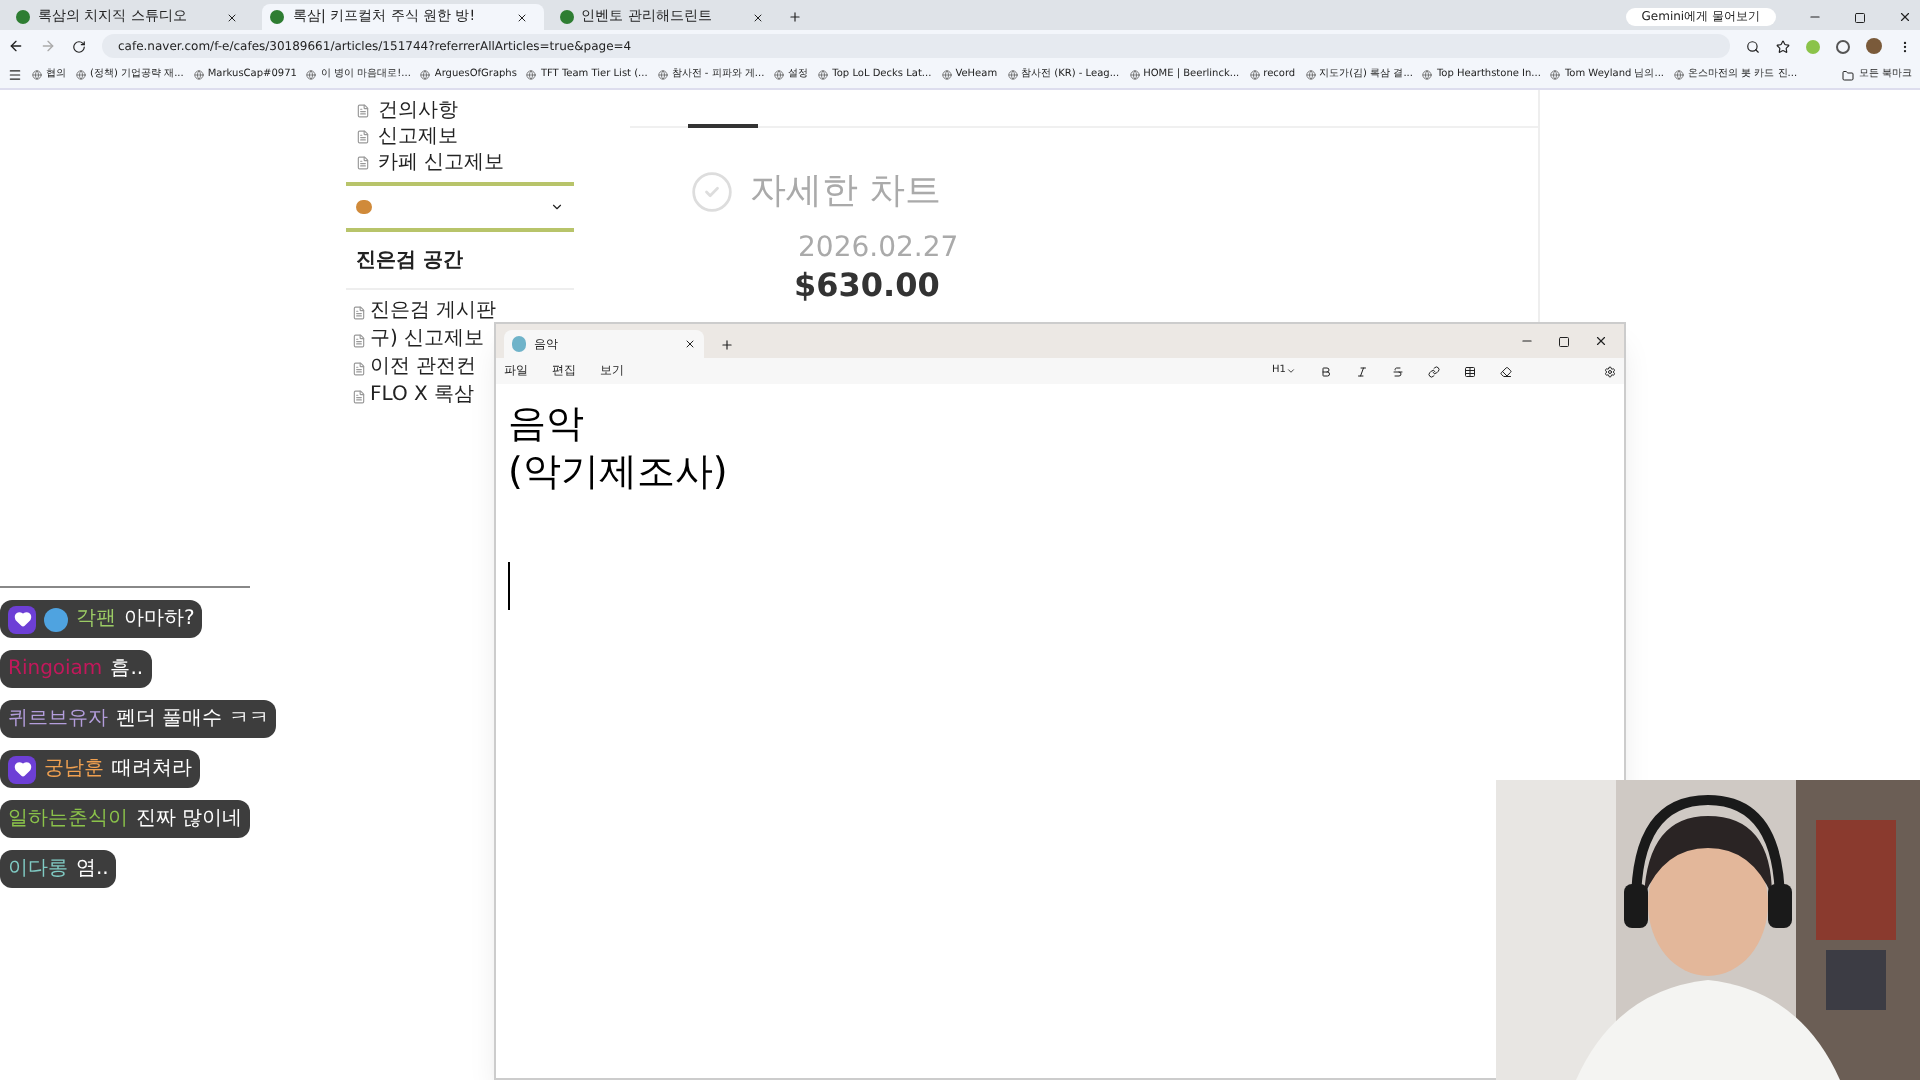 The height and width of the screenshot is (1080, 1920). I want to click on link-icon, so click(1433, 371).